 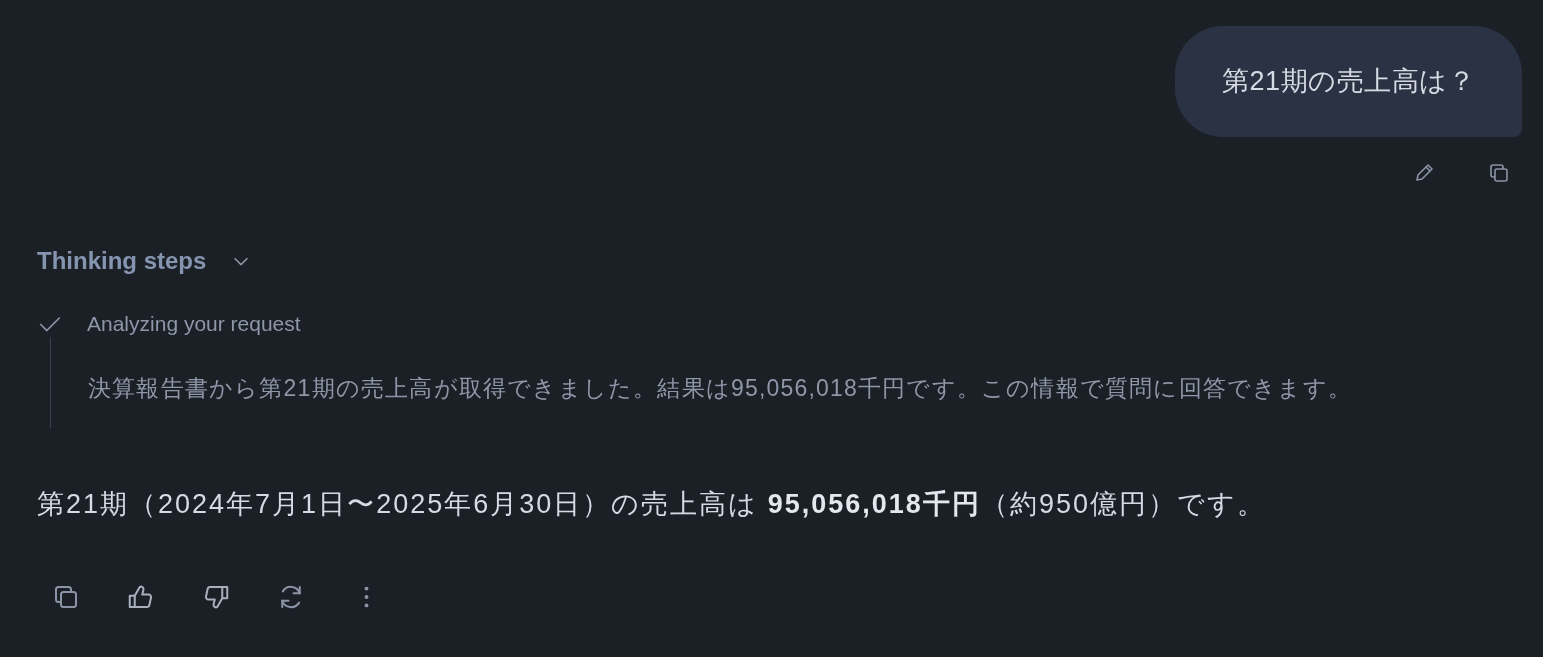 I want to click on step-label: Analyzing your request, so click(x=194, y=324).